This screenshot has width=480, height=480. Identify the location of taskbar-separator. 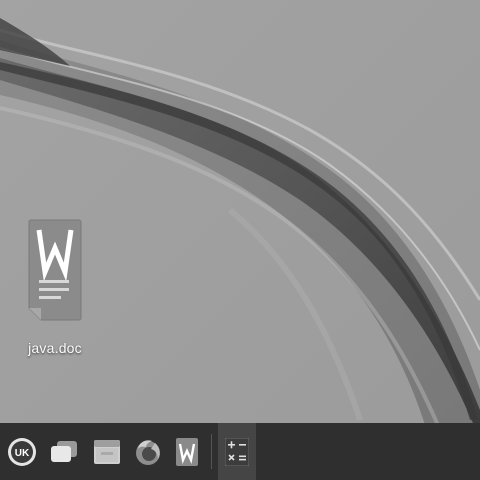
(211, 451).